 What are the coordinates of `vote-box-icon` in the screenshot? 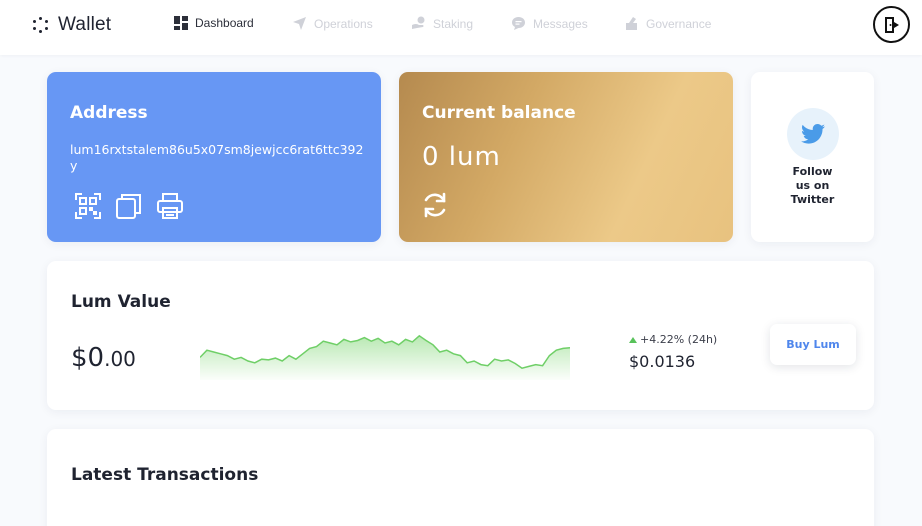 It's located at (631, 23).